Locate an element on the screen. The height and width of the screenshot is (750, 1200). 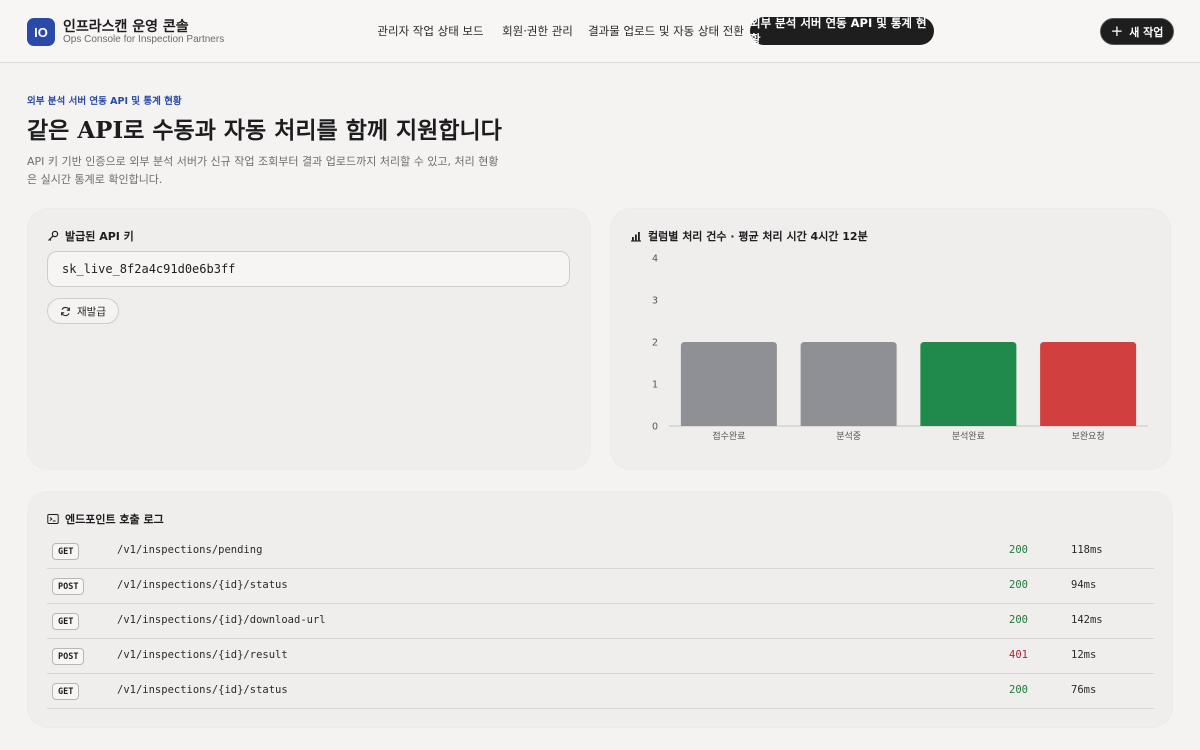
status-code: 401 is located at coordinates (1018, 655).